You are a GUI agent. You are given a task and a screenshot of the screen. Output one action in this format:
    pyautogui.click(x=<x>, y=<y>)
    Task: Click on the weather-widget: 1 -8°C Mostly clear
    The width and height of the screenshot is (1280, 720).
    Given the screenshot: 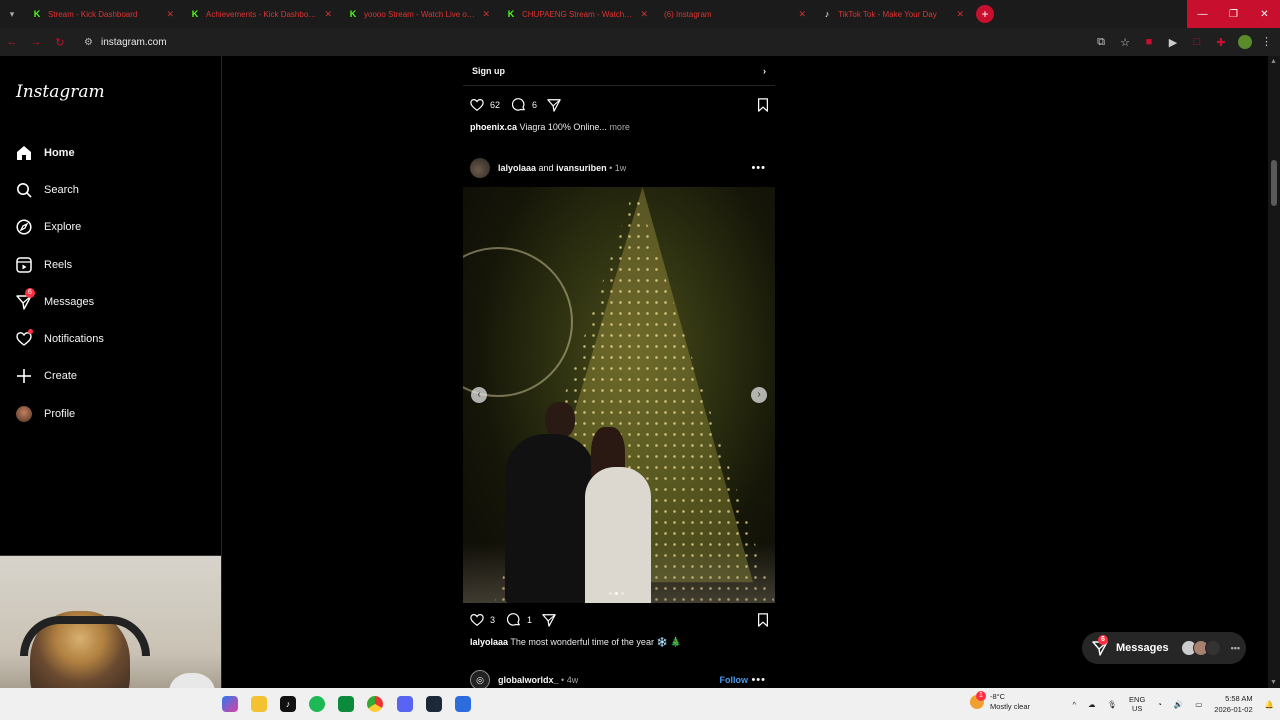 What is the action you would take?
    pyautogui.click(x=1000, y=701)
    